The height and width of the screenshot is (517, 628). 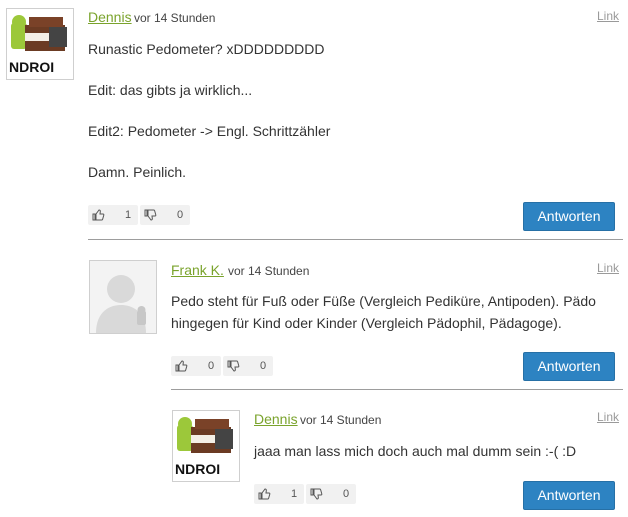 I want to click on comment-text-line: Edit2: Pedometer -> Engl. Schrittzähler, so click(x=209, y=131).